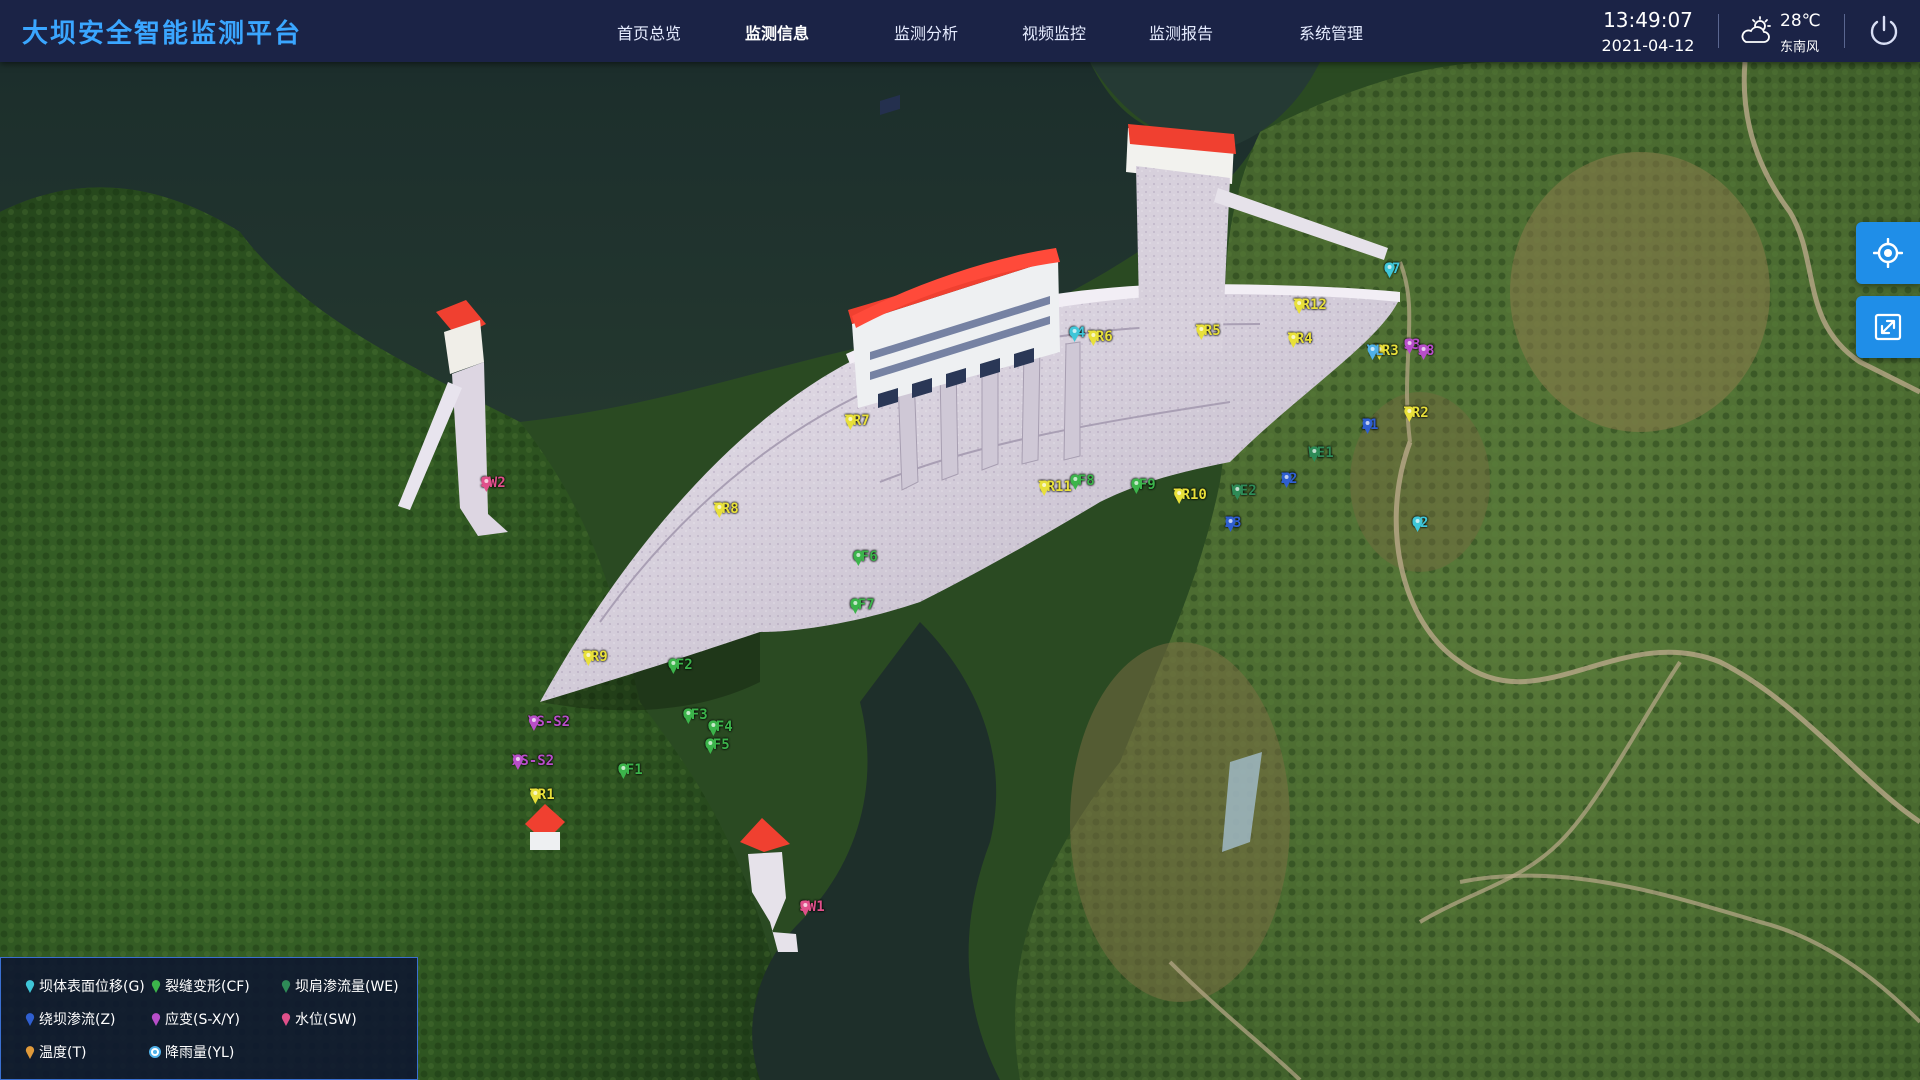 The height and width of the screenshot is (1080, 1920). What do you see at coordinates (1756, 29) in the screenshot?
I see `partly-cloudy-icon` at bounding box center [1756, 29].